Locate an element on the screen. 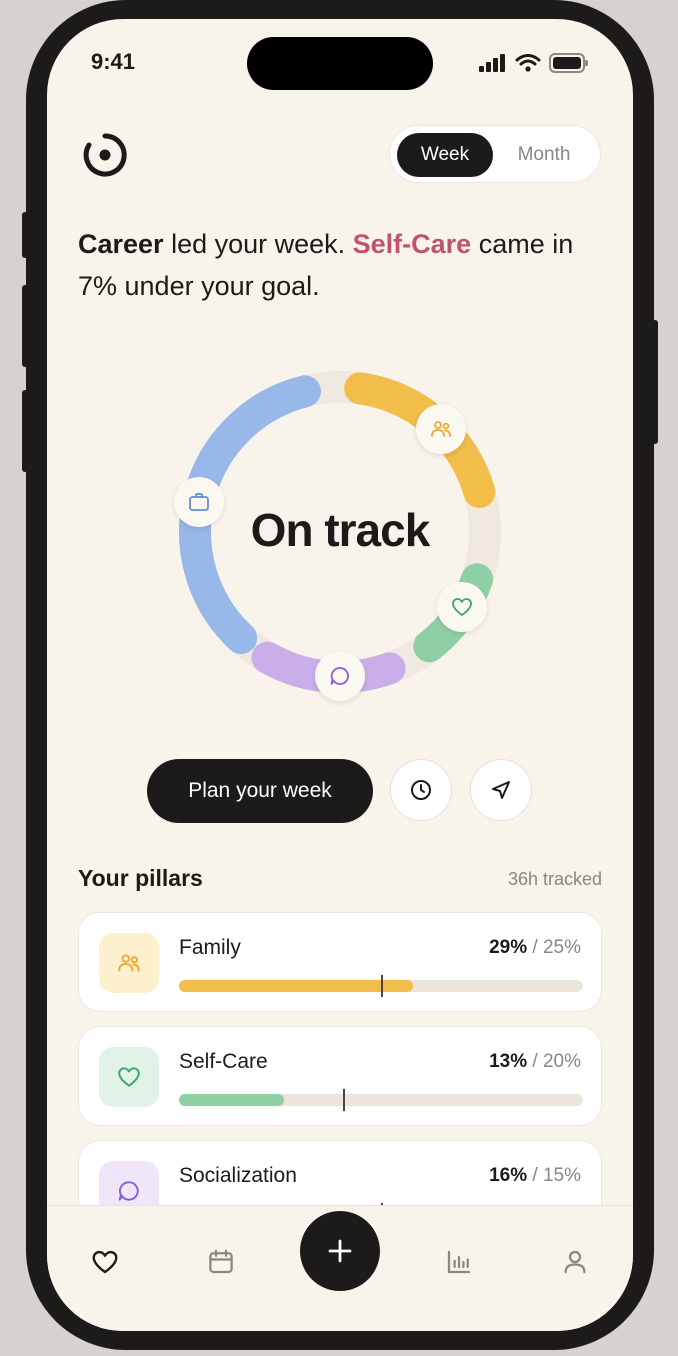  app-logo-icon is located at coordinates (105, 155).